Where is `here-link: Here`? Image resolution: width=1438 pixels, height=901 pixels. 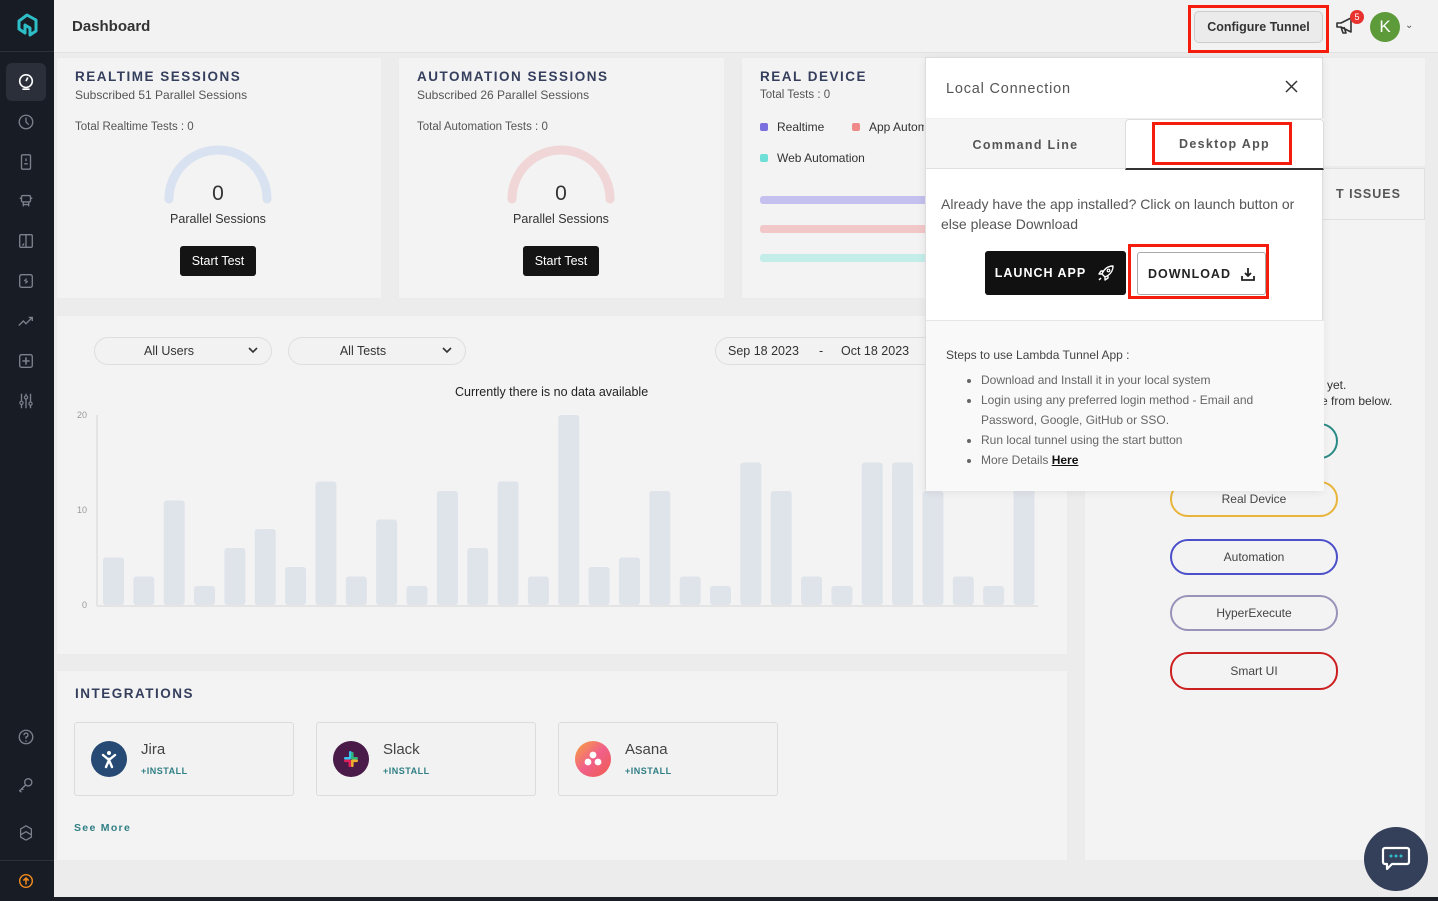
here-link: Here is located at coordinates (1065, 460).